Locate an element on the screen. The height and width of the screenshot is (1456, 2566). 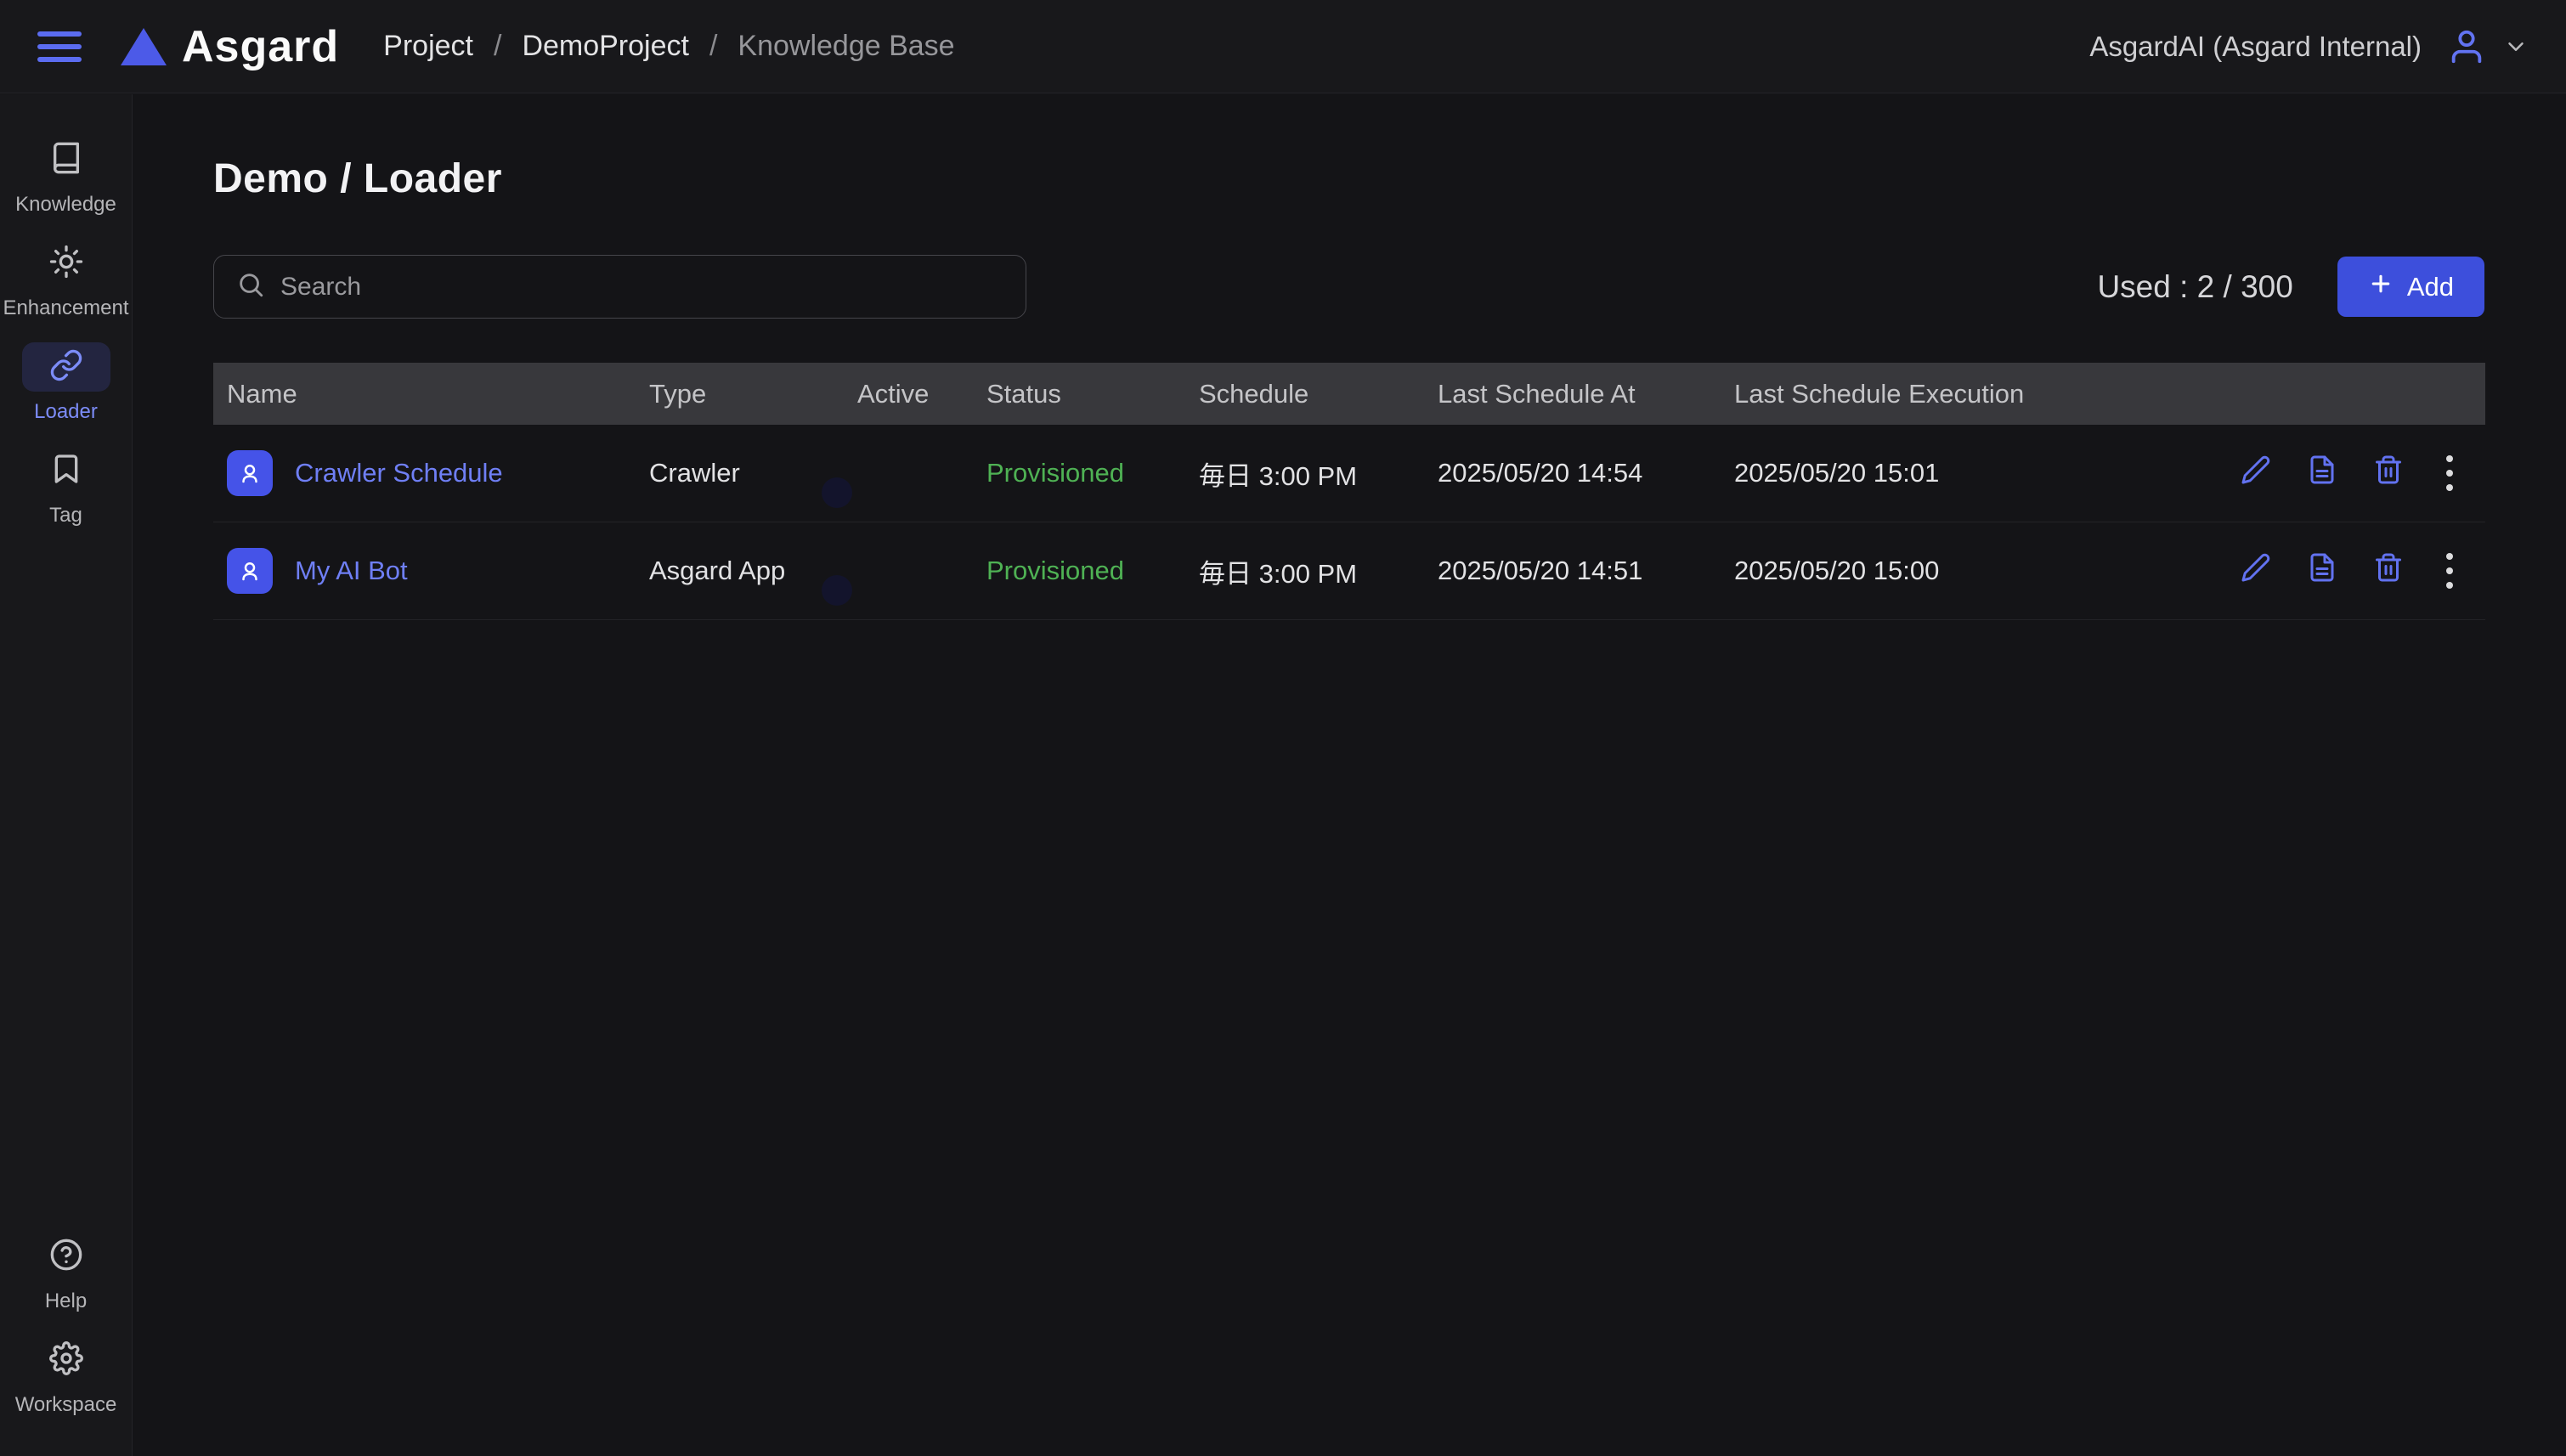
gear-icon is located at coordinates (65, 1360).